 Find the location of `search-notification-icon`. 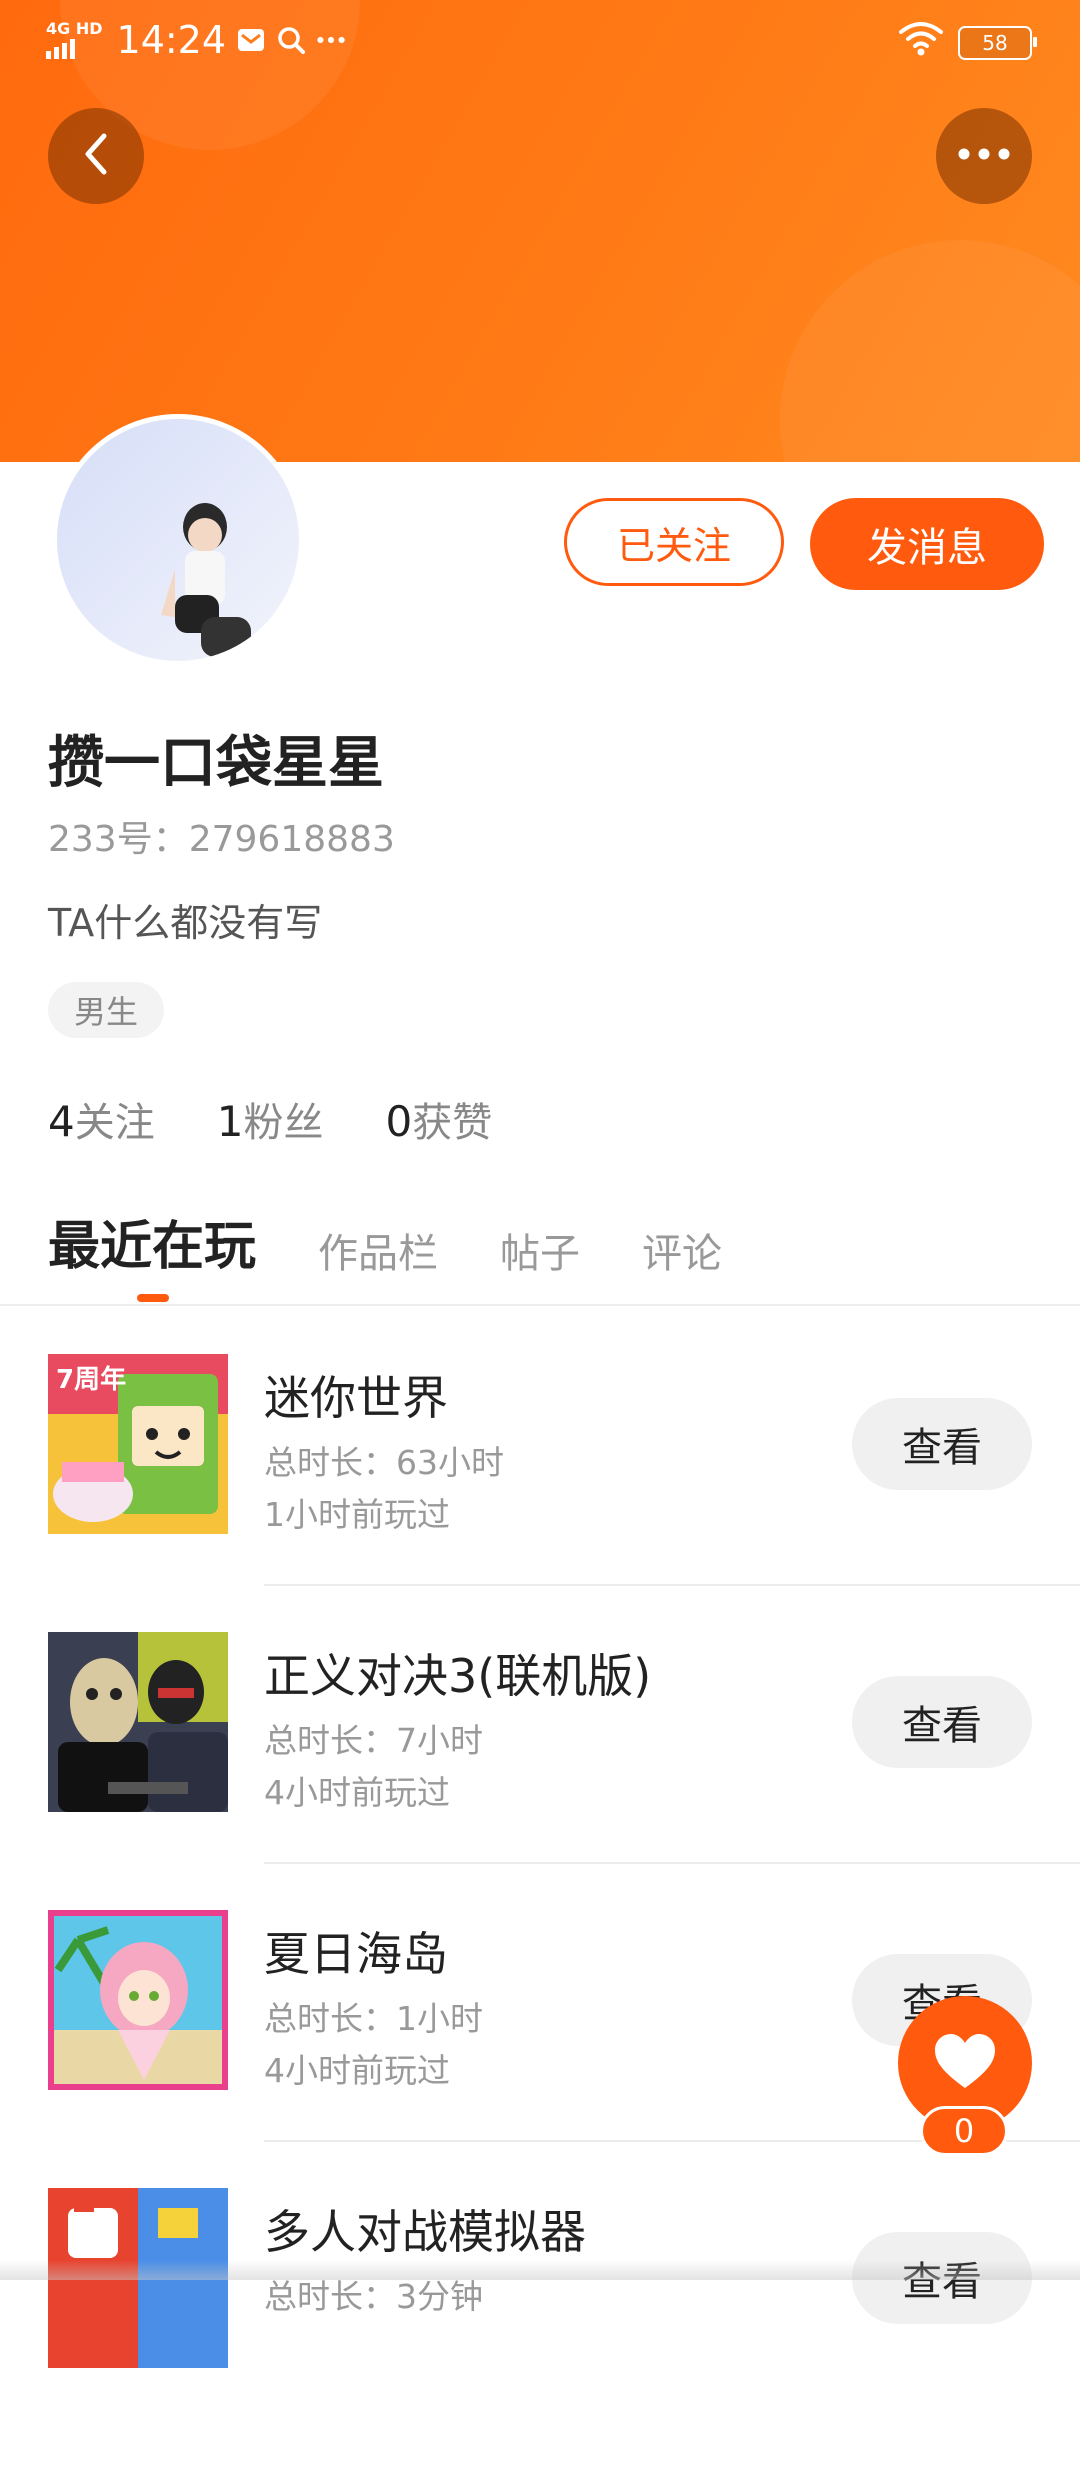

search-notification-icon is located at coordinates (291, 40).